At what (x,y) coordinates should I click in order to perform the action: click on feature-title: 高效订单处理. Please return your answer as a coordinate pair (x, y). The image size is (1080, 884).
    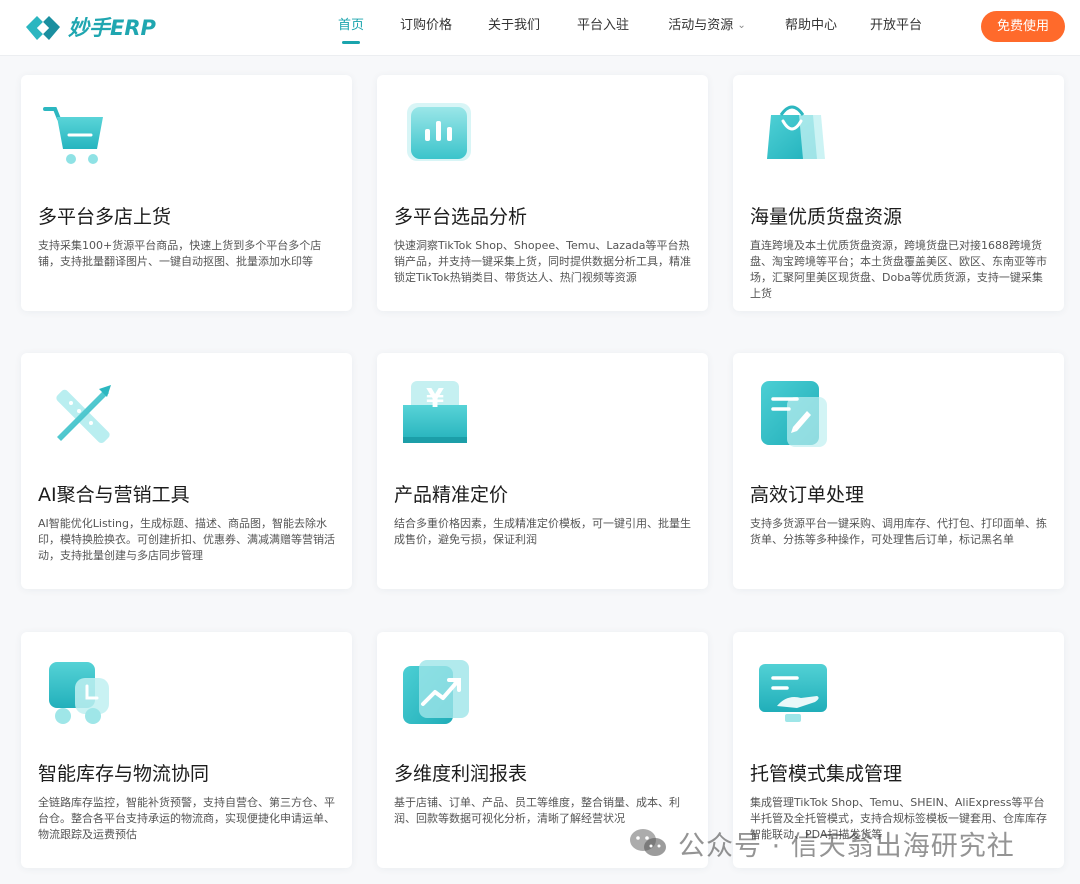
    Looking at the image, I should click on (807, 495).